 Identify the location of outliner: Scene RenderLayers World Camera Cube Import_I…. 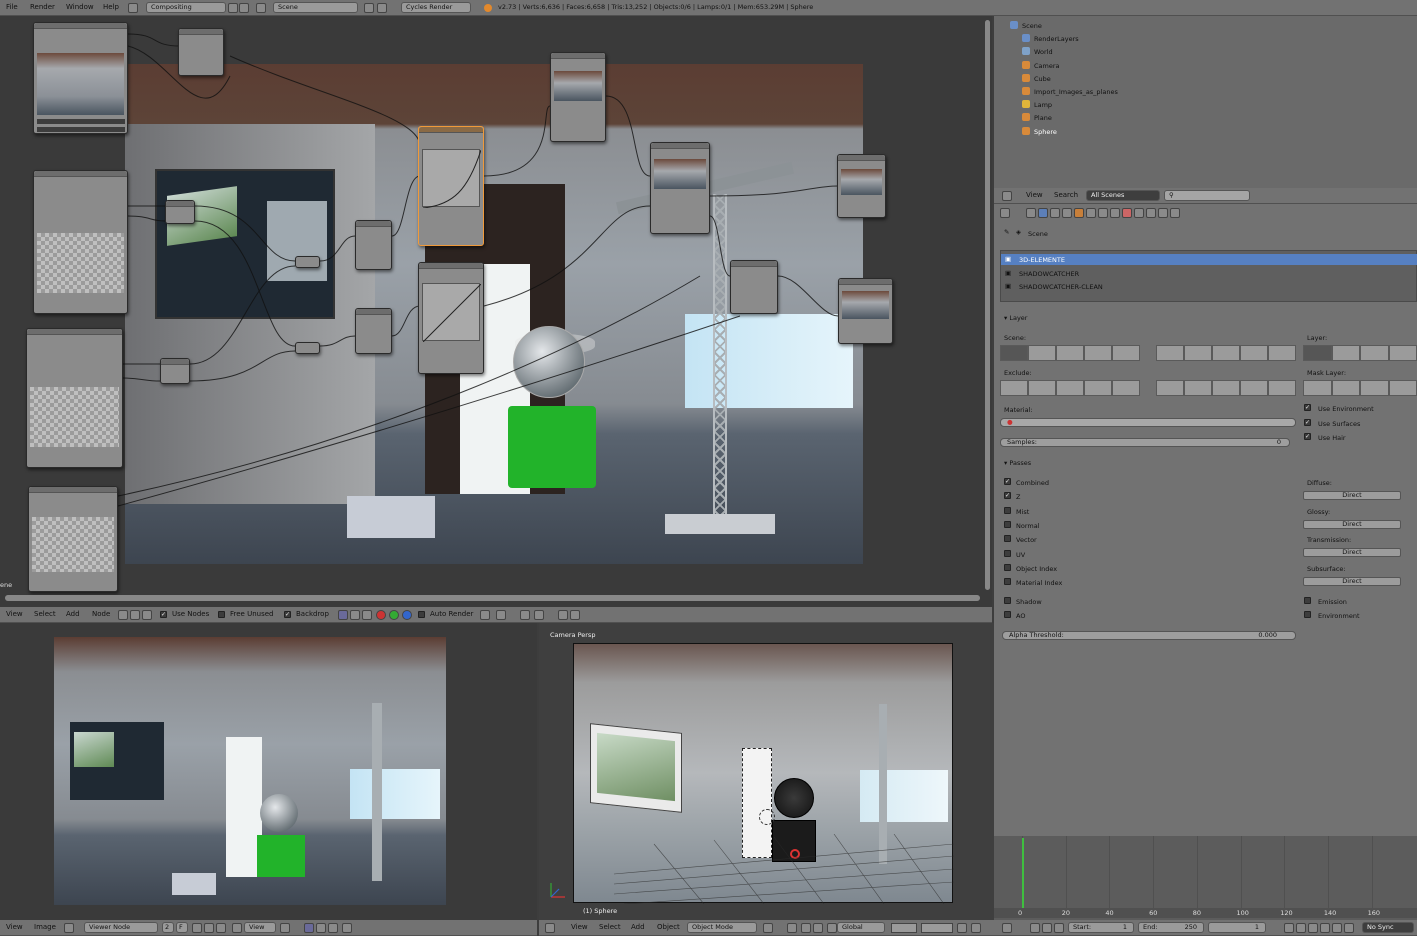
(1205, 102).